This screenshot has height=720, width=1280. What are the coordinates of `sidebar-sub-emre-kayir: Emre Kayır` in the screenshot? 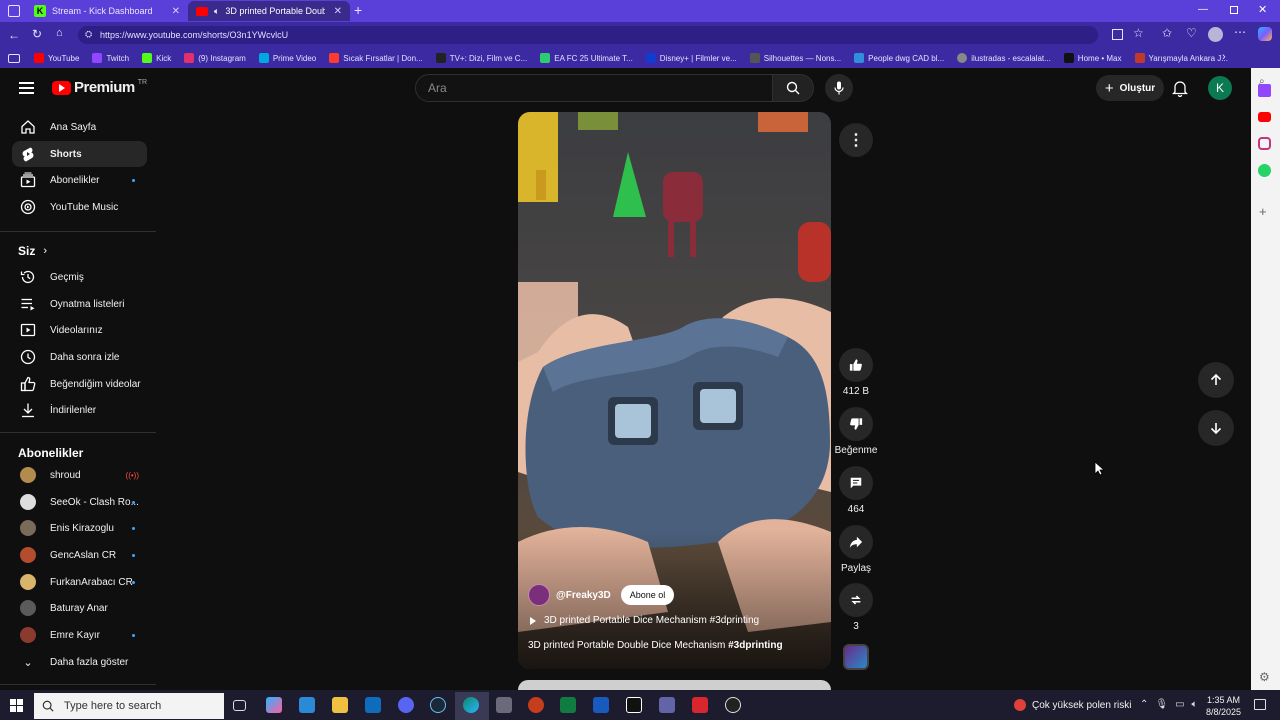 It's located at (79, 635).